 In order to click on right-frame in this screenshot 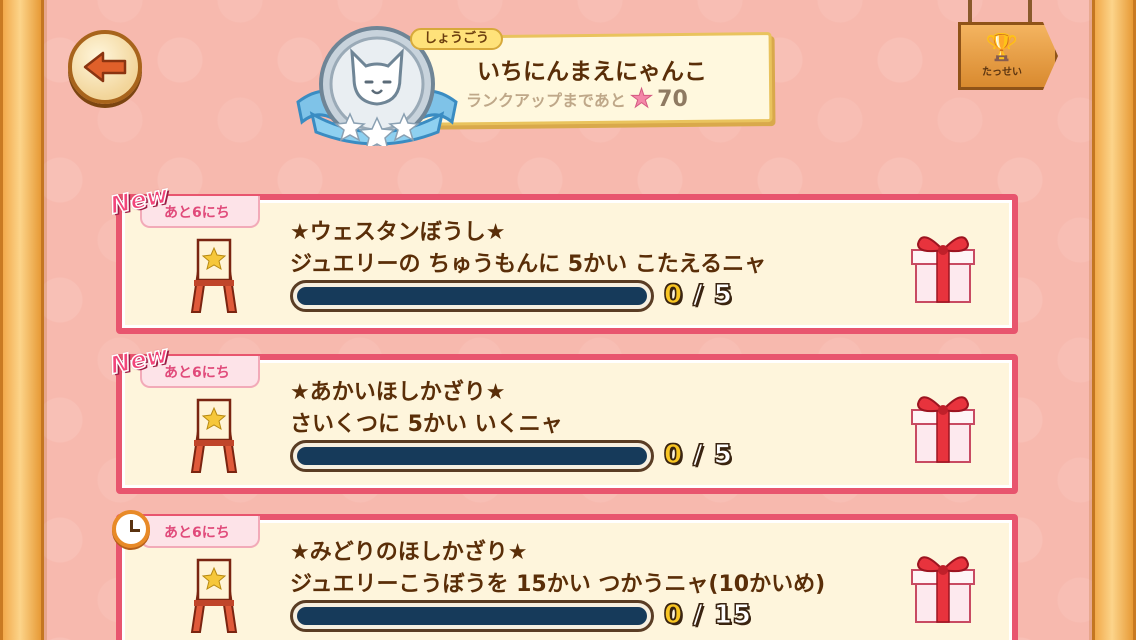, I will do `click(1112, 320)`.